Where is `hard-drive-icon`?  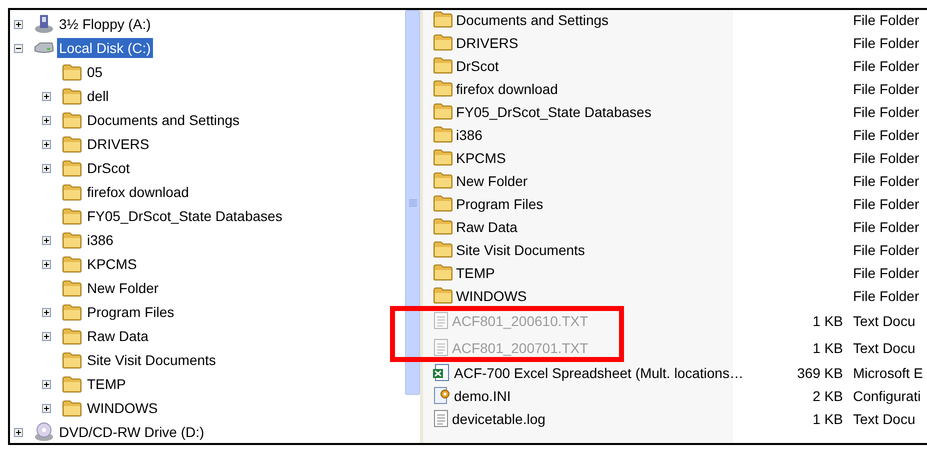
hard-drive-icon is located at coordinates (44, 48).